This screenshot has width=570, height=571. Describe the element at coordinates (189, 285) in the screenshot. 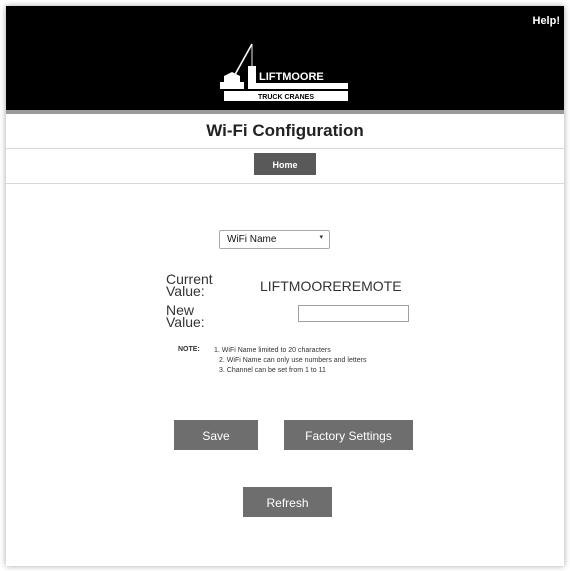

I see `current-value-label: Current Value:` at that location.